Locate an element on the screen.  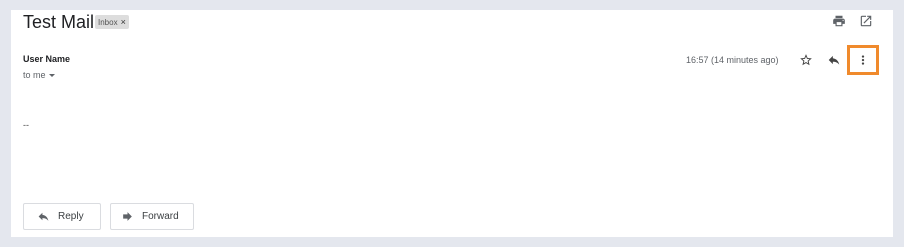
open-in-new-window-icon is located at coordinates (866, 21).